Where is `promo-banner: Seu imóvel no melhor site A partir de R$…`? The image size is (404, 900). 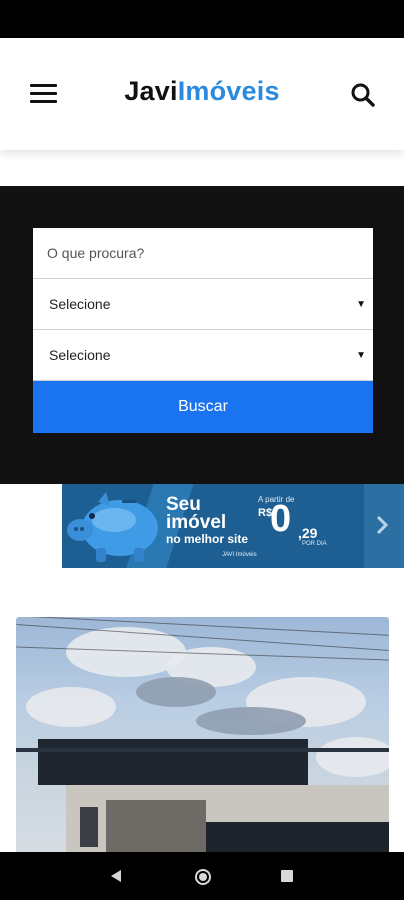
promo-banner: Seu imóvel no melhor site A partir de R$… is located at coordinates (233, 526).